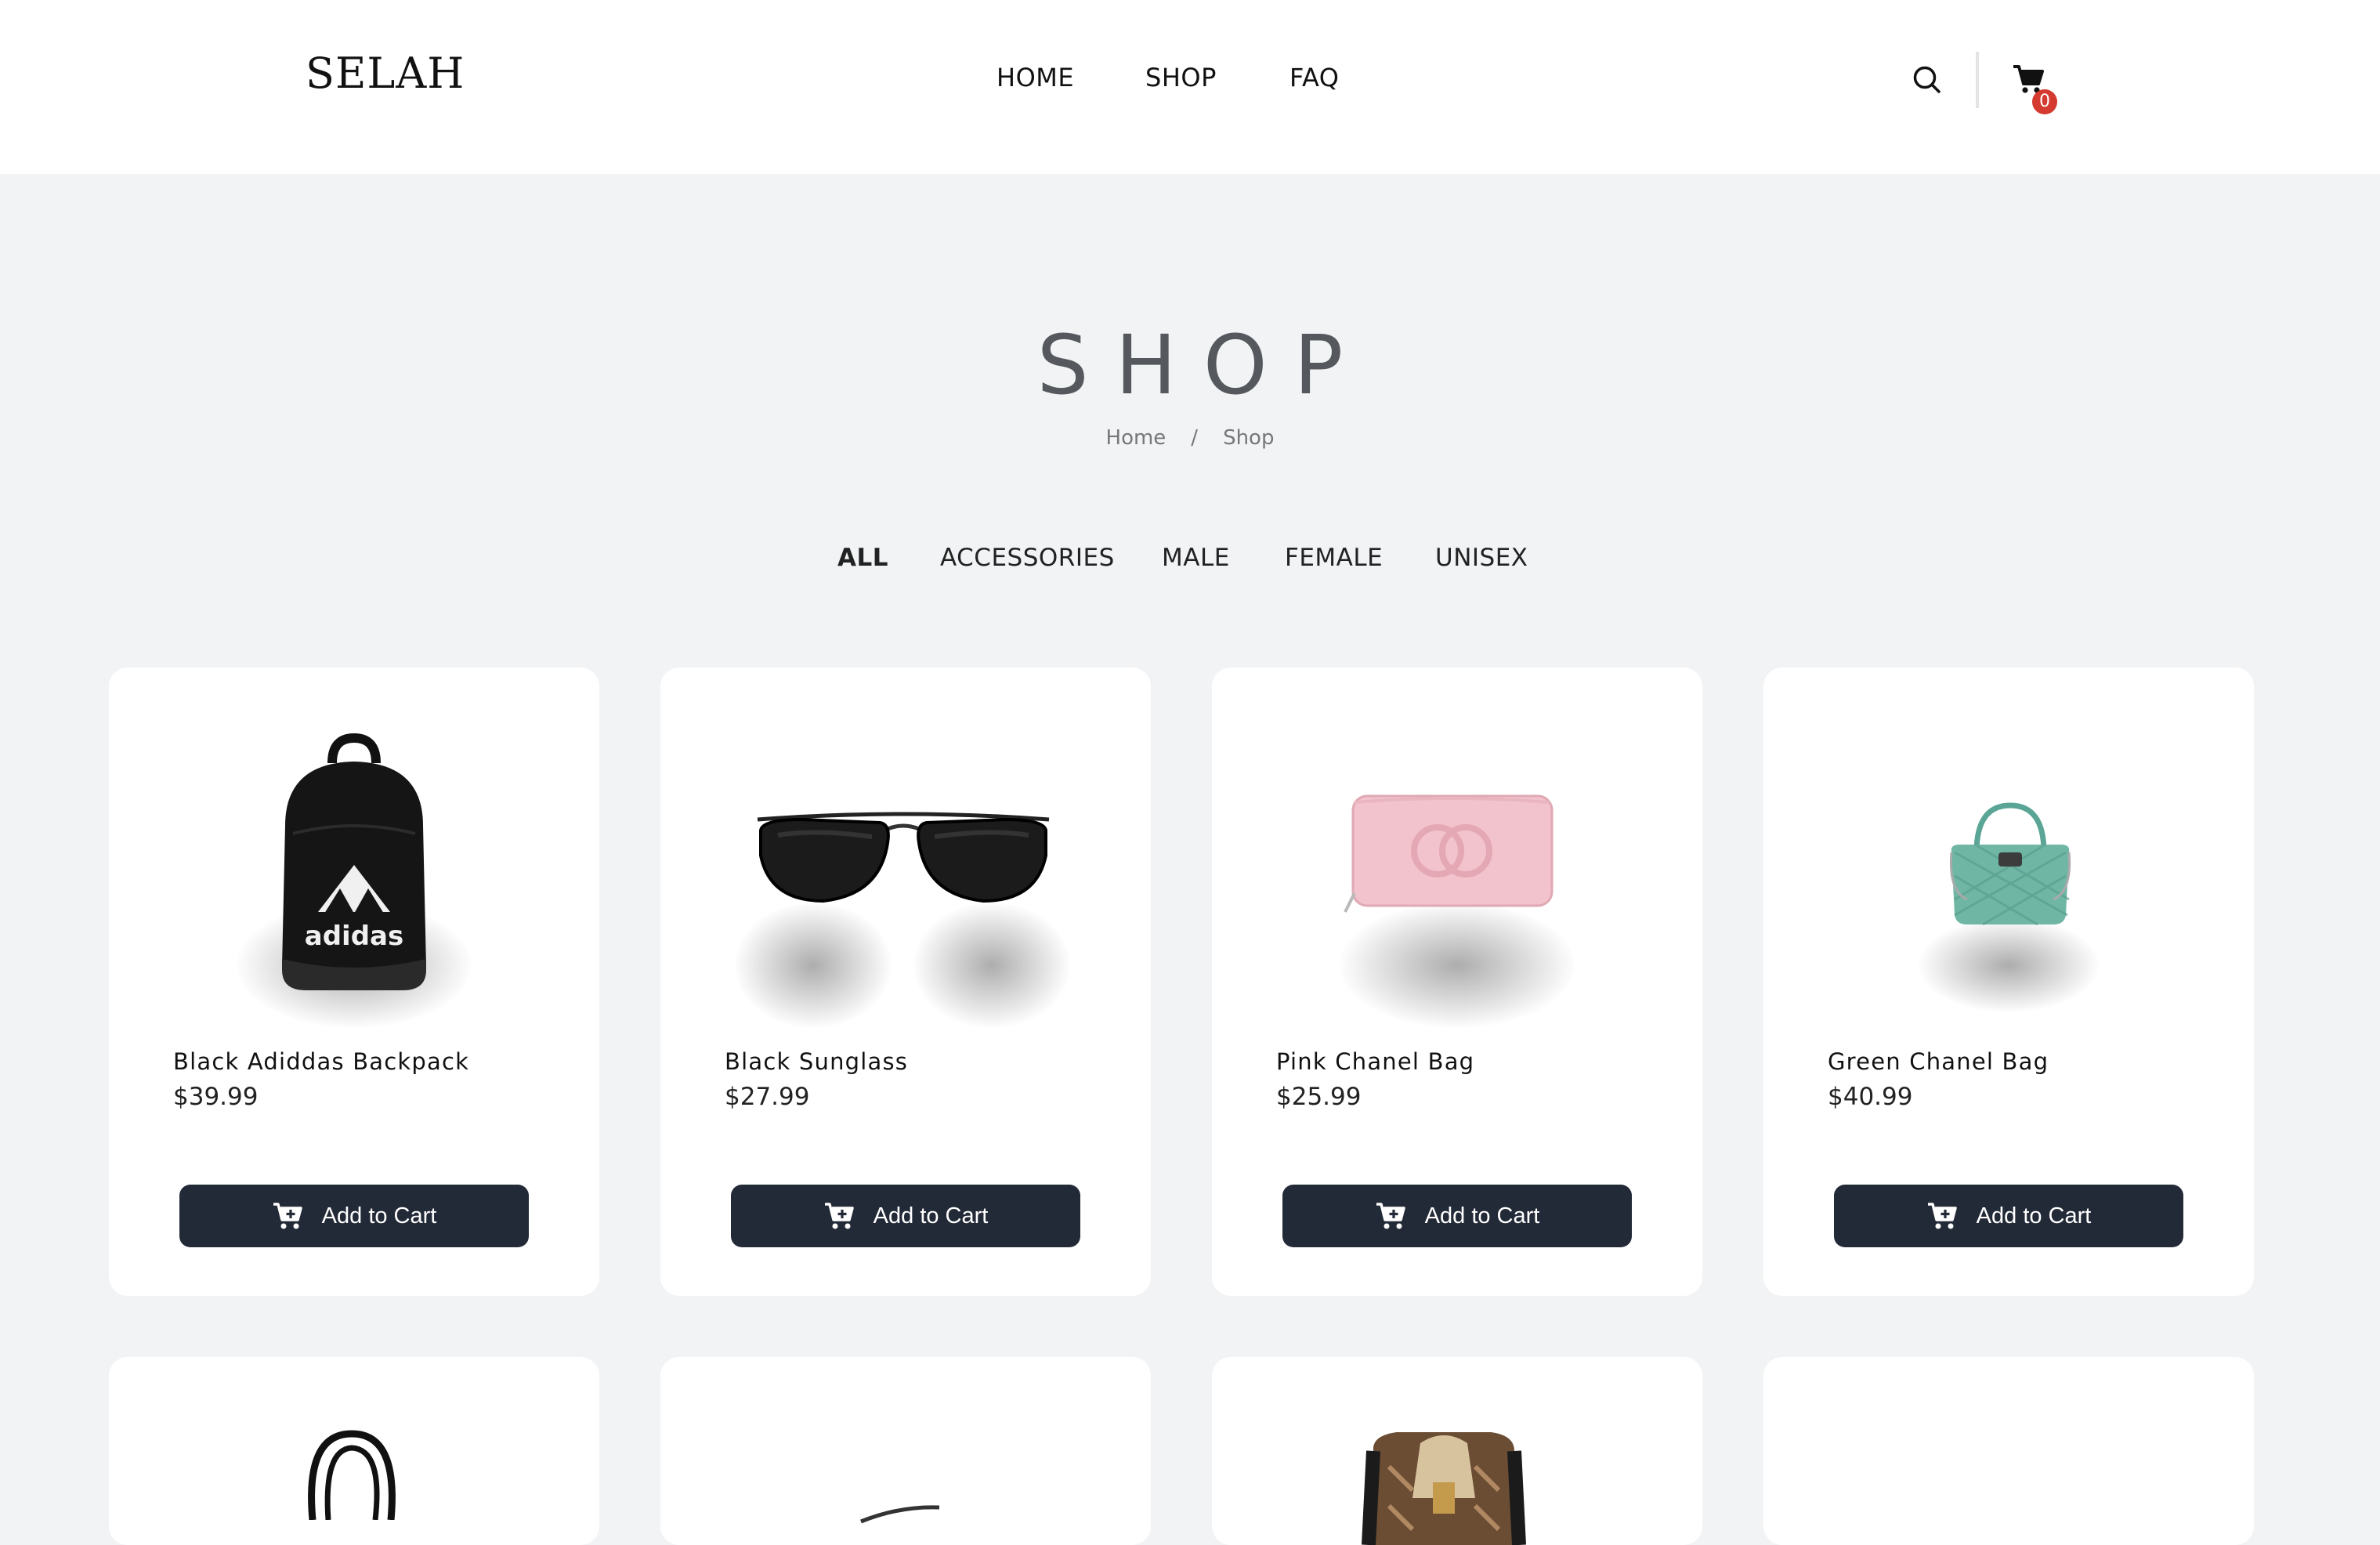  What do you see at coordinates (1319, 1097) in the screenshot?
I see `product-price: $25.99` at bounding box center [1319, 1097].